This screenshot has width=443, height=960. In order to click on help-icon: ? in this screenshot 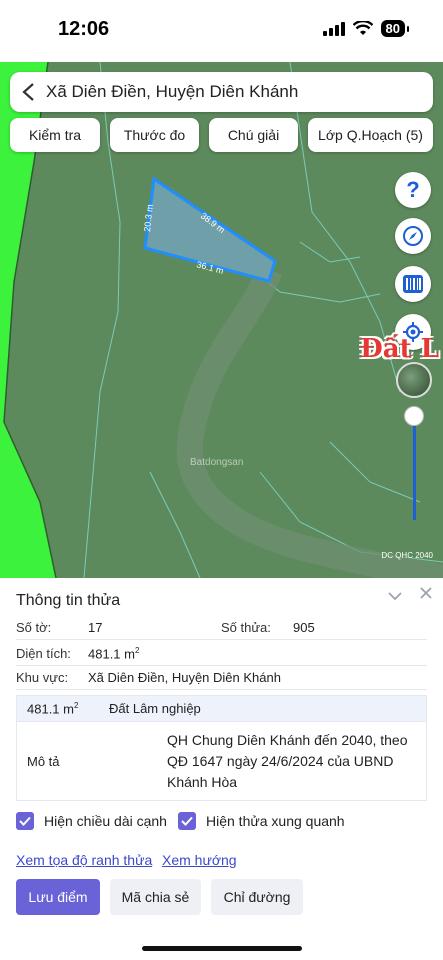, I will do `click(413, 189)`.